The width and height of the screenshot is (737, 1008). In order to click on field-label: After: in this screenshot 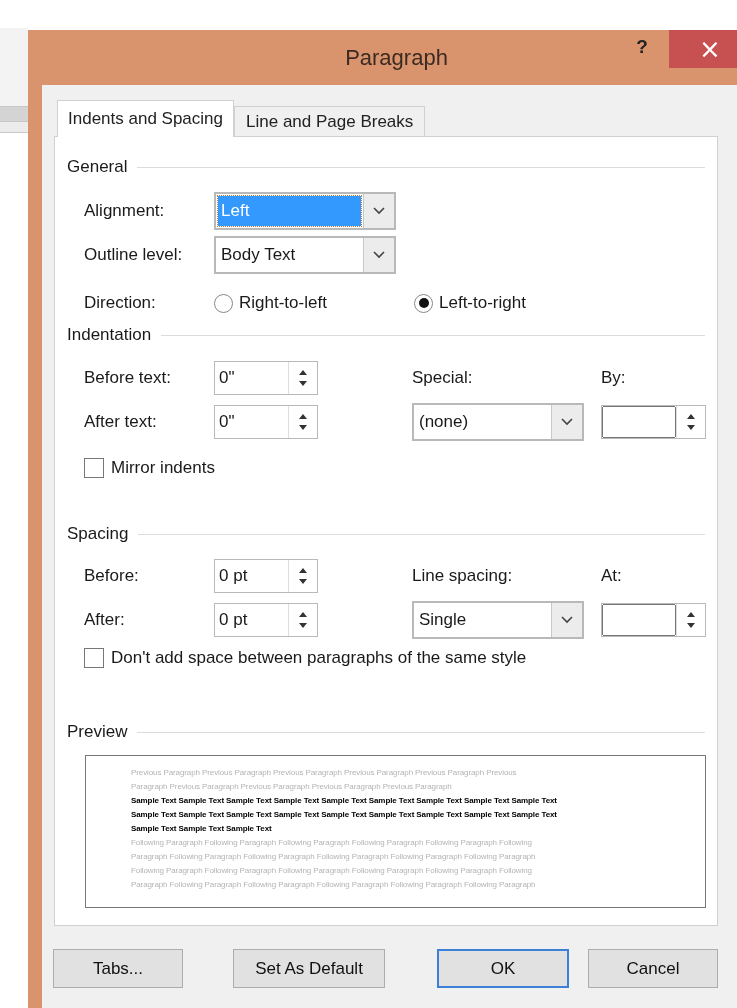, I will do `click(105, 620)`.